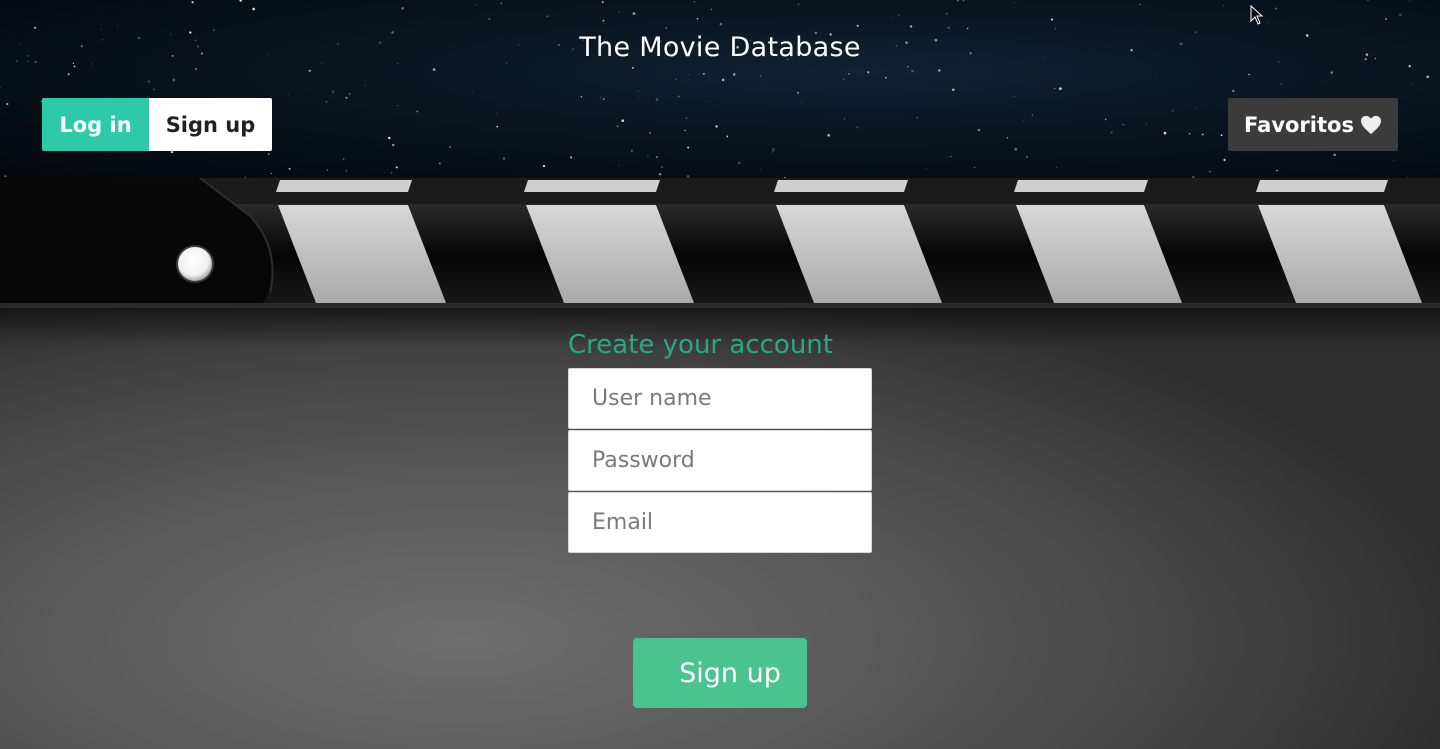 Image resolution: width=1440 pixels, height=749 pixels. Describe the element at coordinates (700, 345) in the screenshot. I see `form-title: Create your account` at that location.